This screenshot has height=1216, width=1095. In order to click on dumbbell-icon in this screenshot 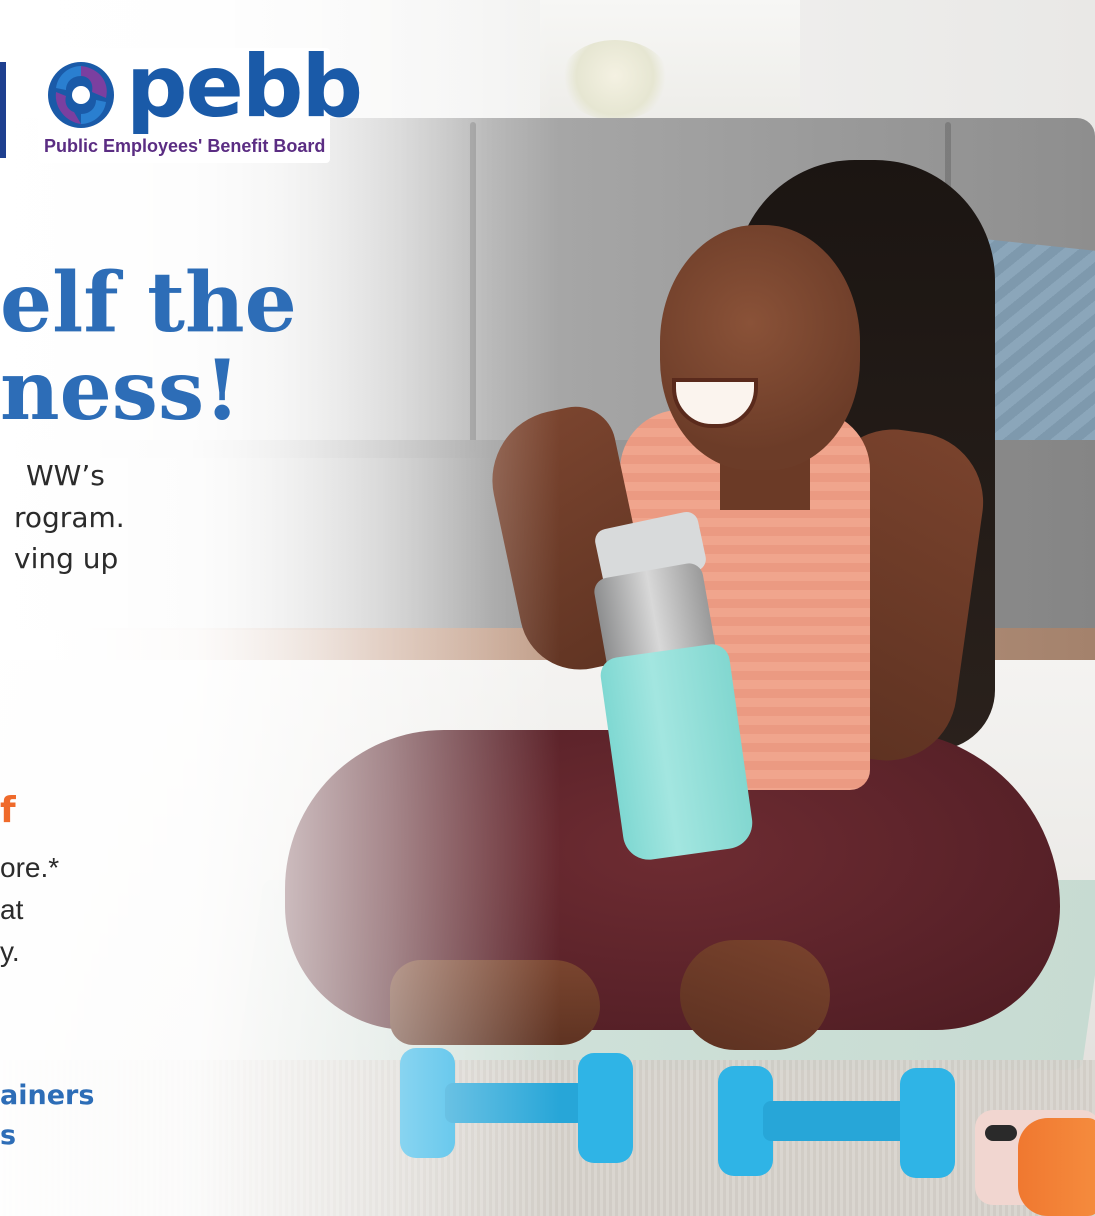, I will do `click(837, 1123)`.